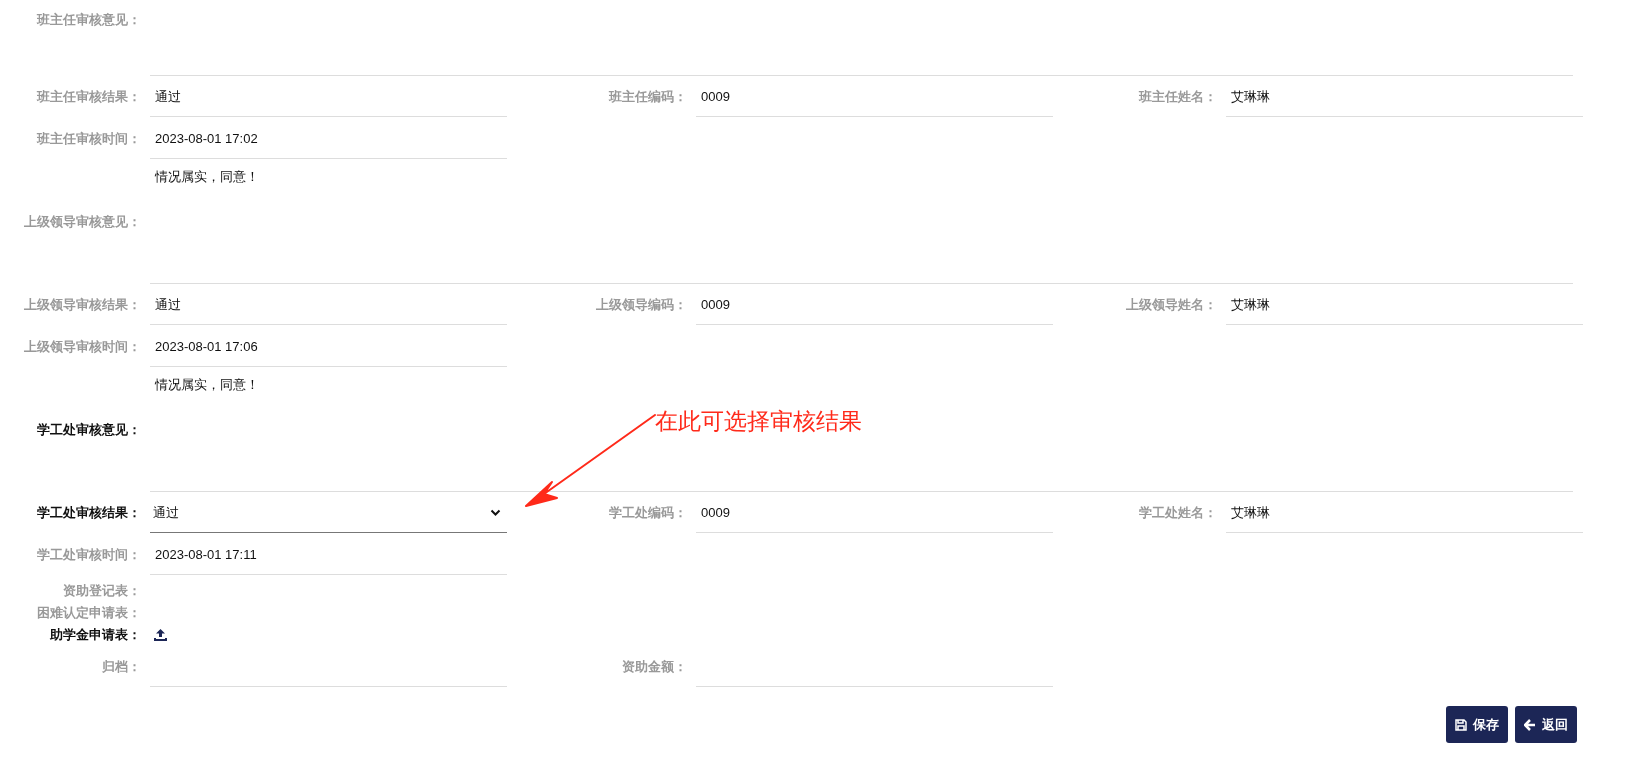 This screenshot has width=1651, height=768. What do you see at coordinates (328, 513) in the screenshot?
I see `result-select: 通过` at bounding box center [328, 513].